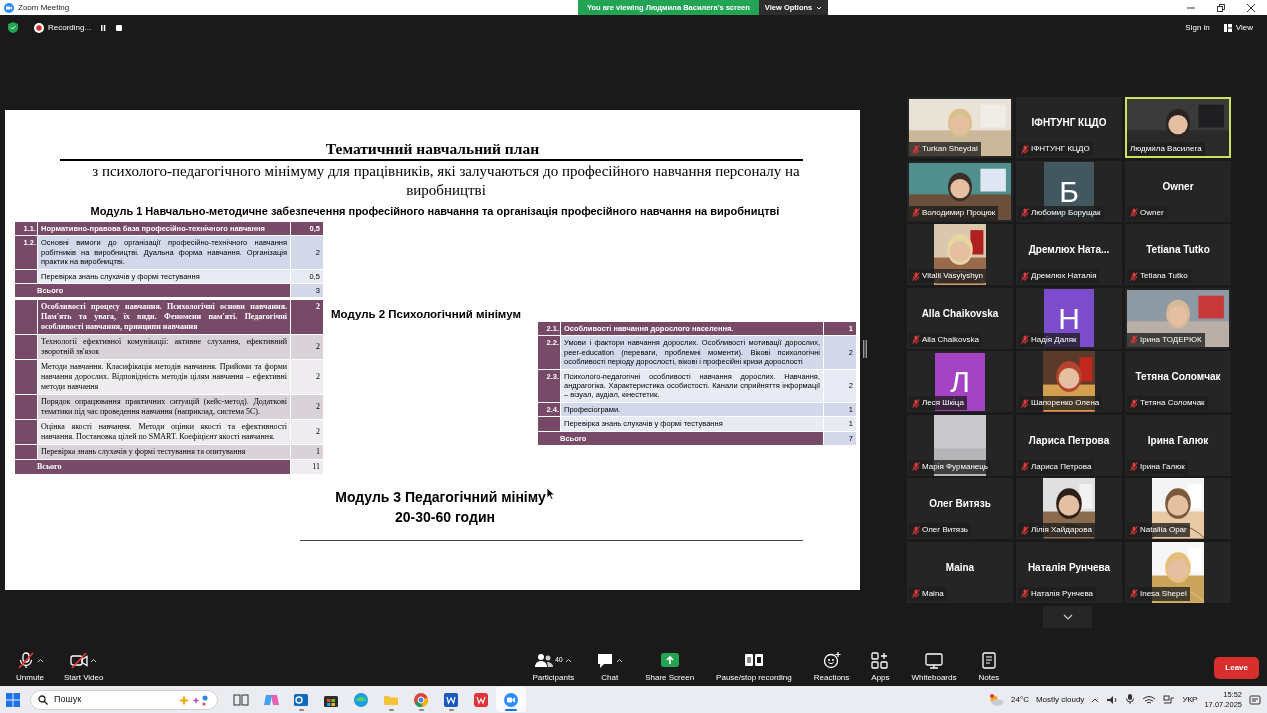 This screenshot has width=1267, height=713. Describe the element at coordinates (1130, 699) in the screenshot. I see `microphone-icon` at that location.